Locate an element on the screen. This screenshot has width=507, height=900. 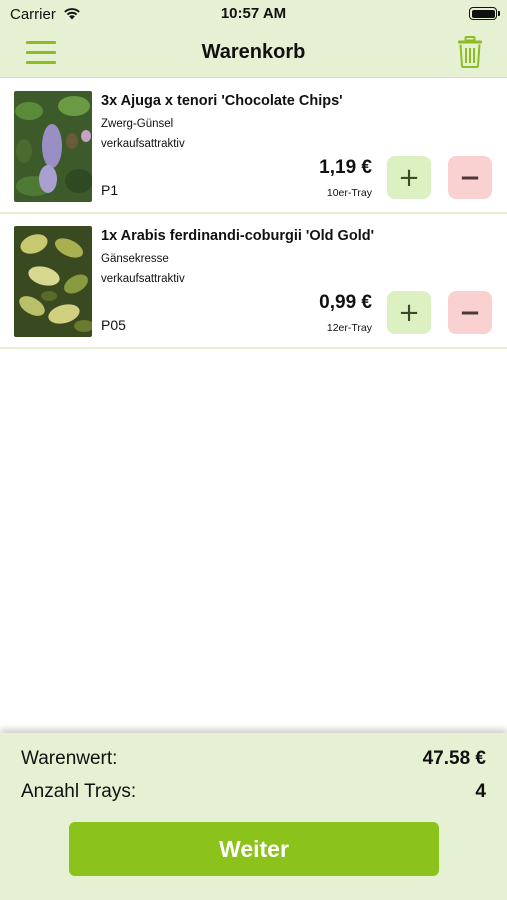
trays-label: Anzahl Trays: is located at coordinates (79, 791).